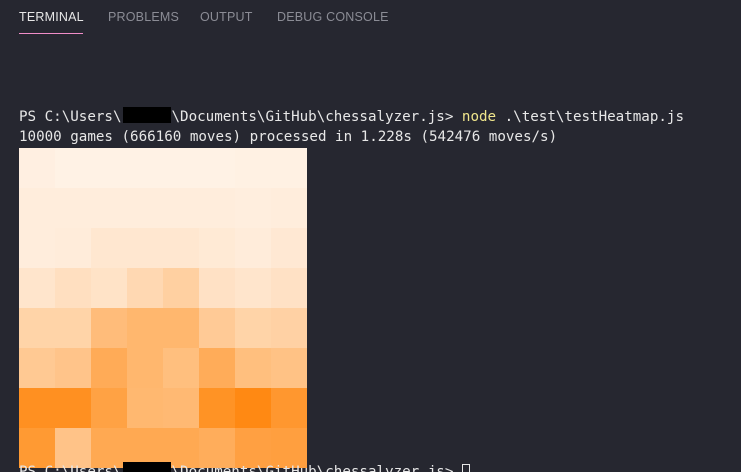  I want to click on tab-output: OUTPUT, so click(226, 19).